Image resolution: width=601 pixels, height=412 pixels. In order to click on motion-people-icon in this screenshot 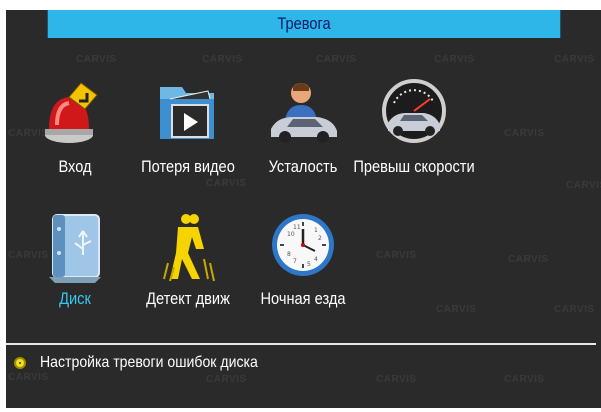, I will do `click(188, 249)`.